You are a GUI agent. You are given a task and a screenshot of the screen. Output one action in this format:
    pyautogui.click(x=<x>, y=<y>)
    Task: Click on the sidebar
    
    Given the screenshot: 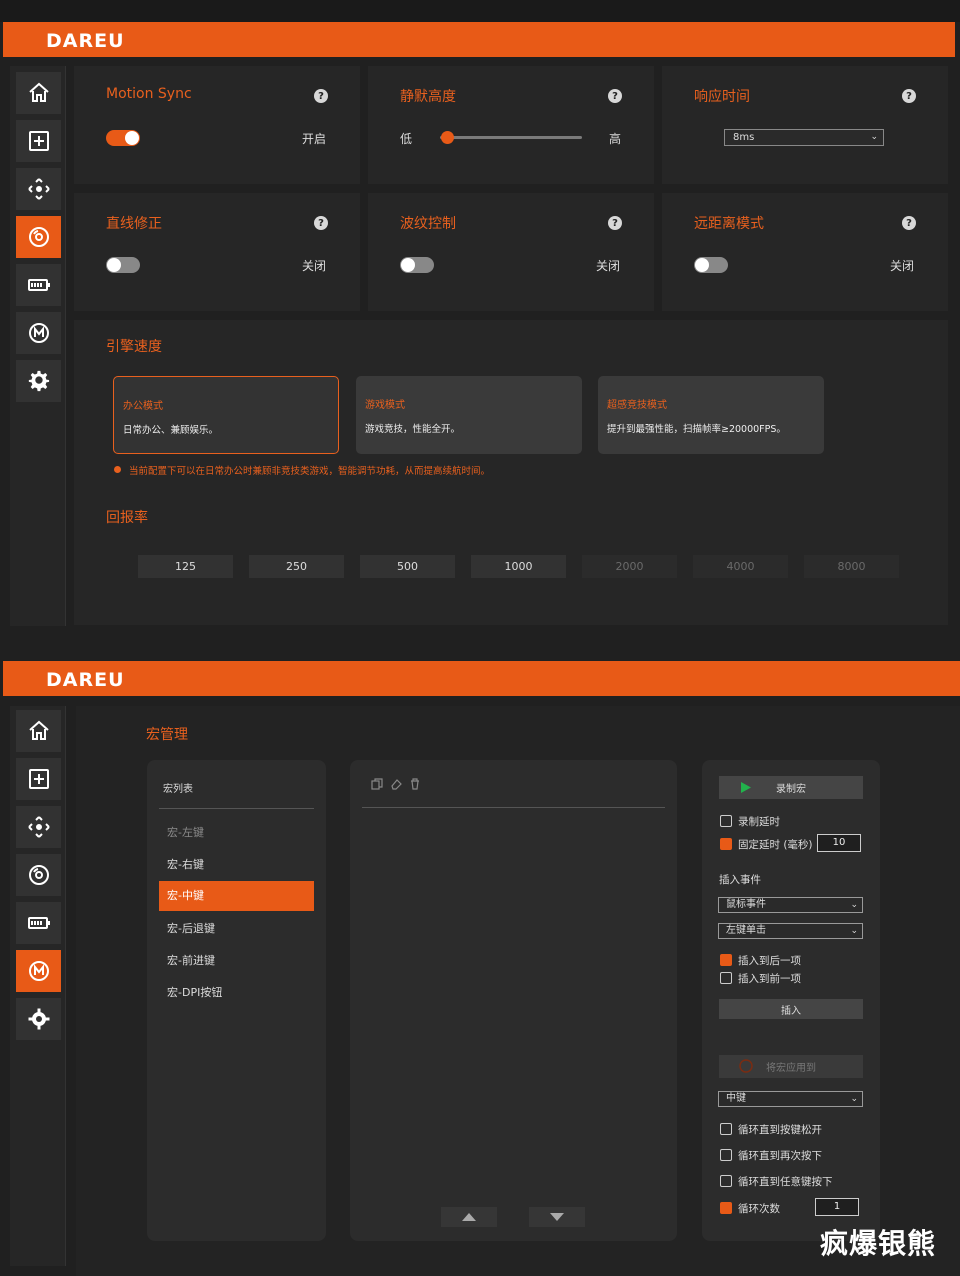 What is the action you would take?
    pyautogui.click(x=38, y=986)
    